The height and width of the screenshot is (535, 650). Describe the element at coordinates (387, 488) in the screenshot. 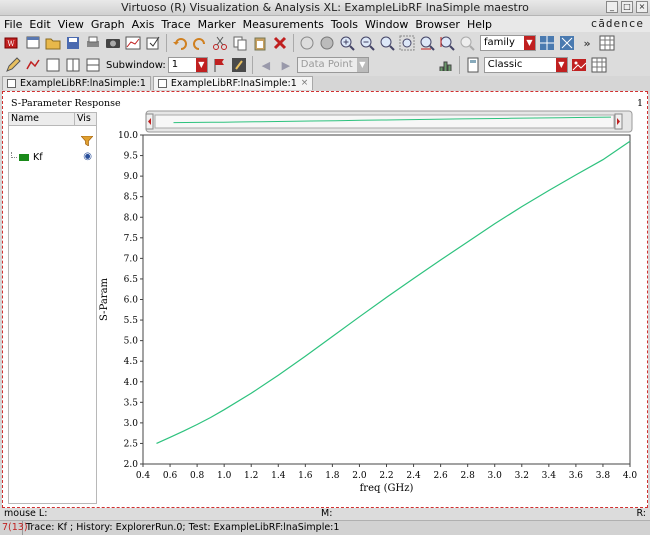

I see `x-axis-label: freq (GHz)` at that location.